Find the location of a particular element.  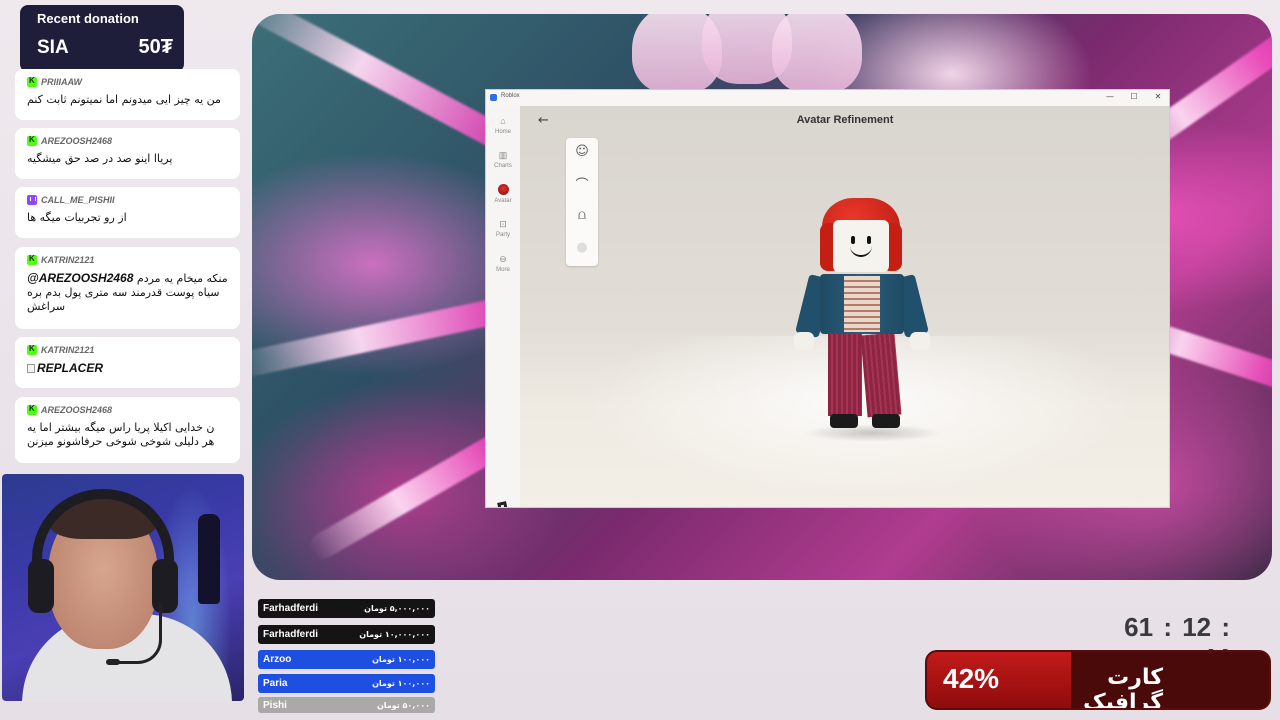

avatar-shadow is located at coordinates (872, 433).